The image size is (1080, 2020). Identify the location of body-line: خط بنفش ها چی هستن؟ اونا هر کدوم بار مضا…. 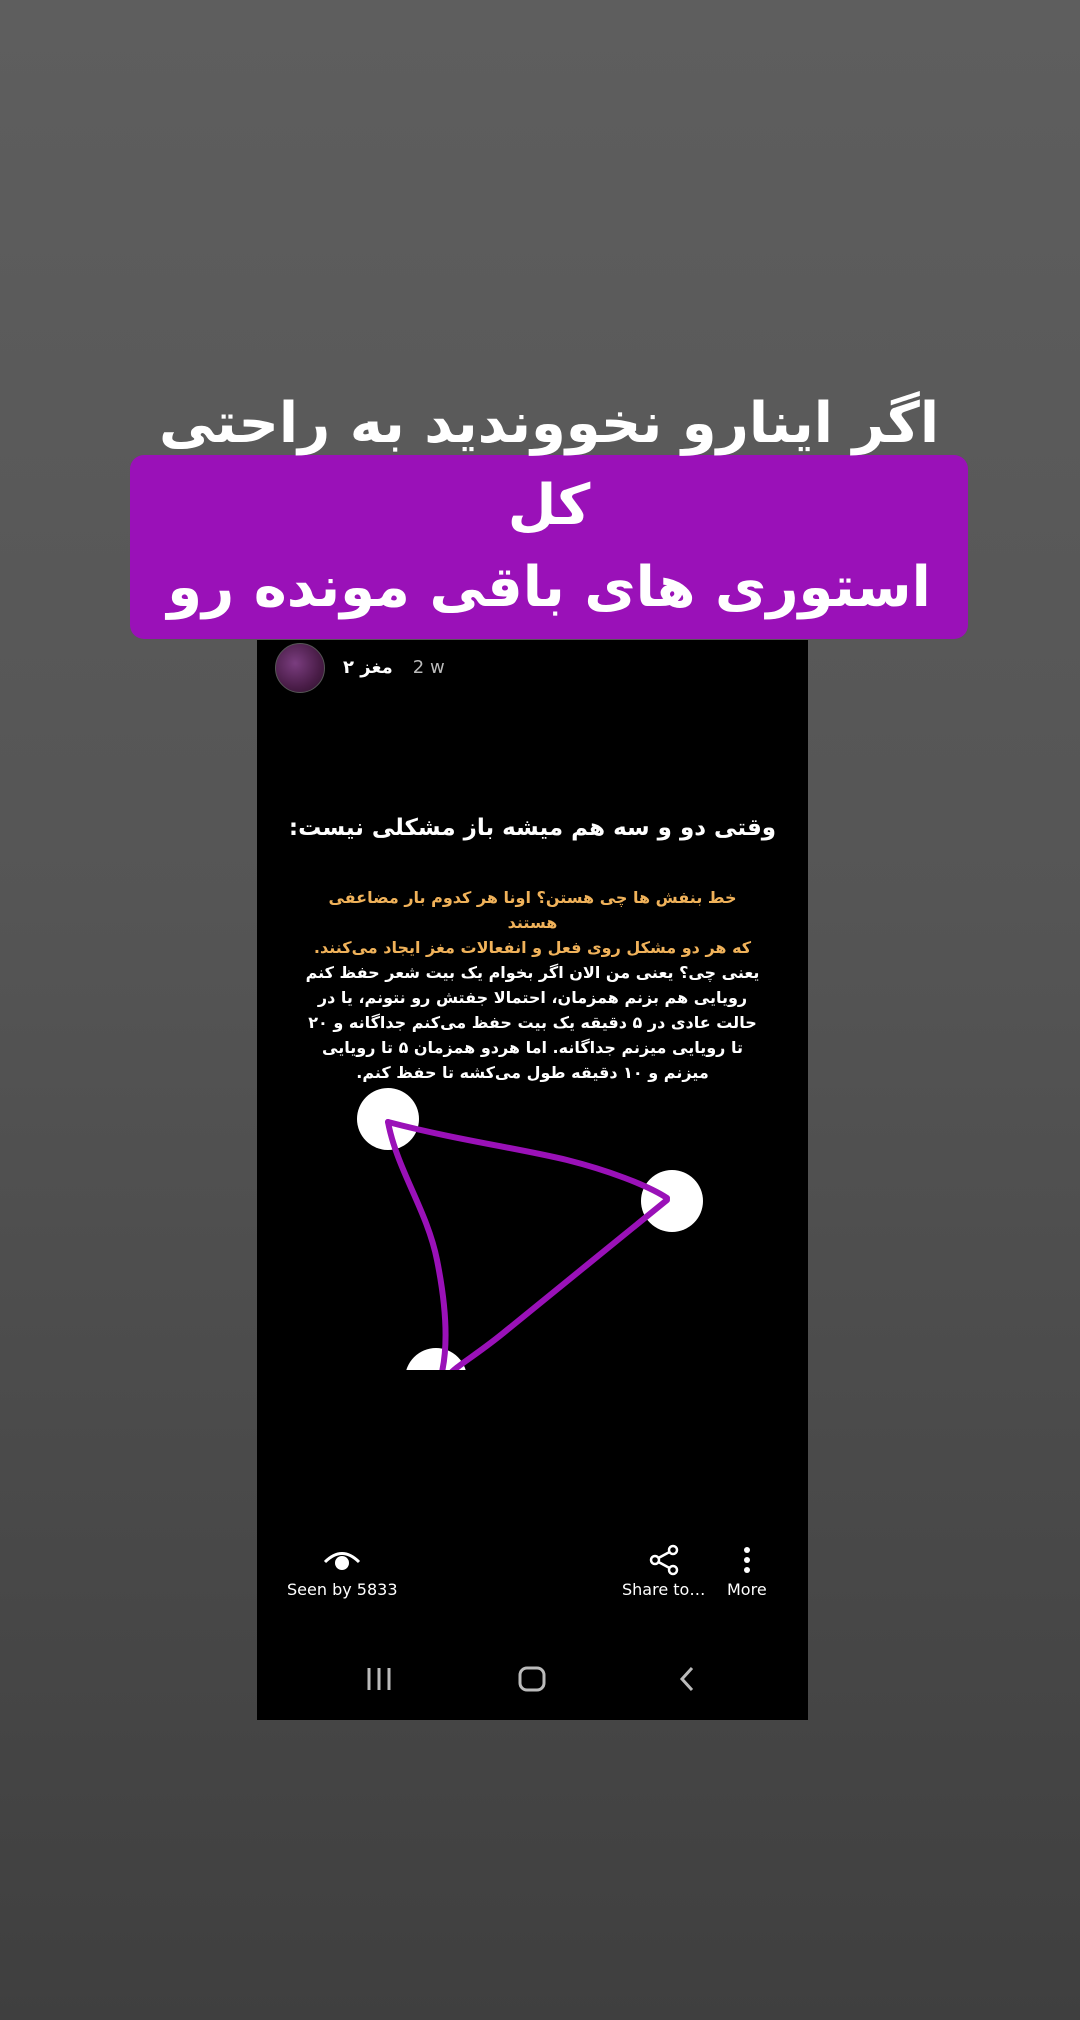
(532, 910).